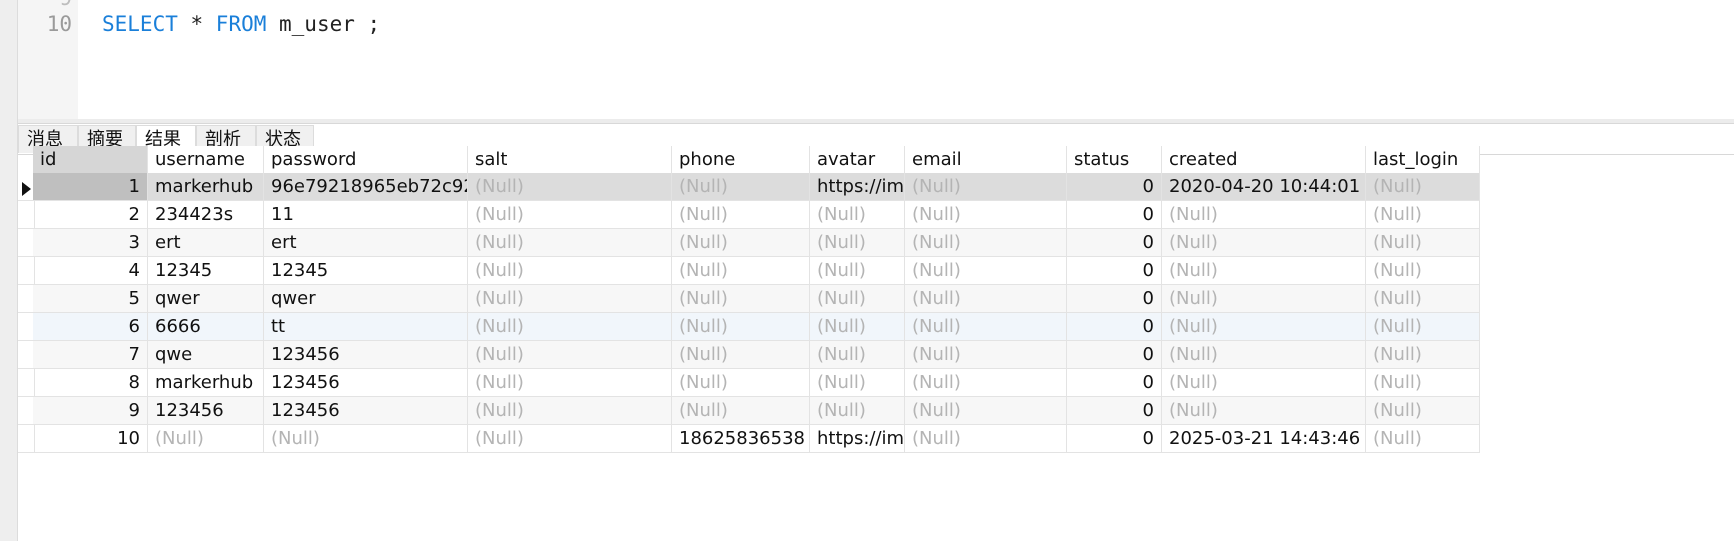  What do you see at coordinates (857, 160) in the screenshot?
I see `column-header-avatar: avatar` at bounding box center [857, 160].